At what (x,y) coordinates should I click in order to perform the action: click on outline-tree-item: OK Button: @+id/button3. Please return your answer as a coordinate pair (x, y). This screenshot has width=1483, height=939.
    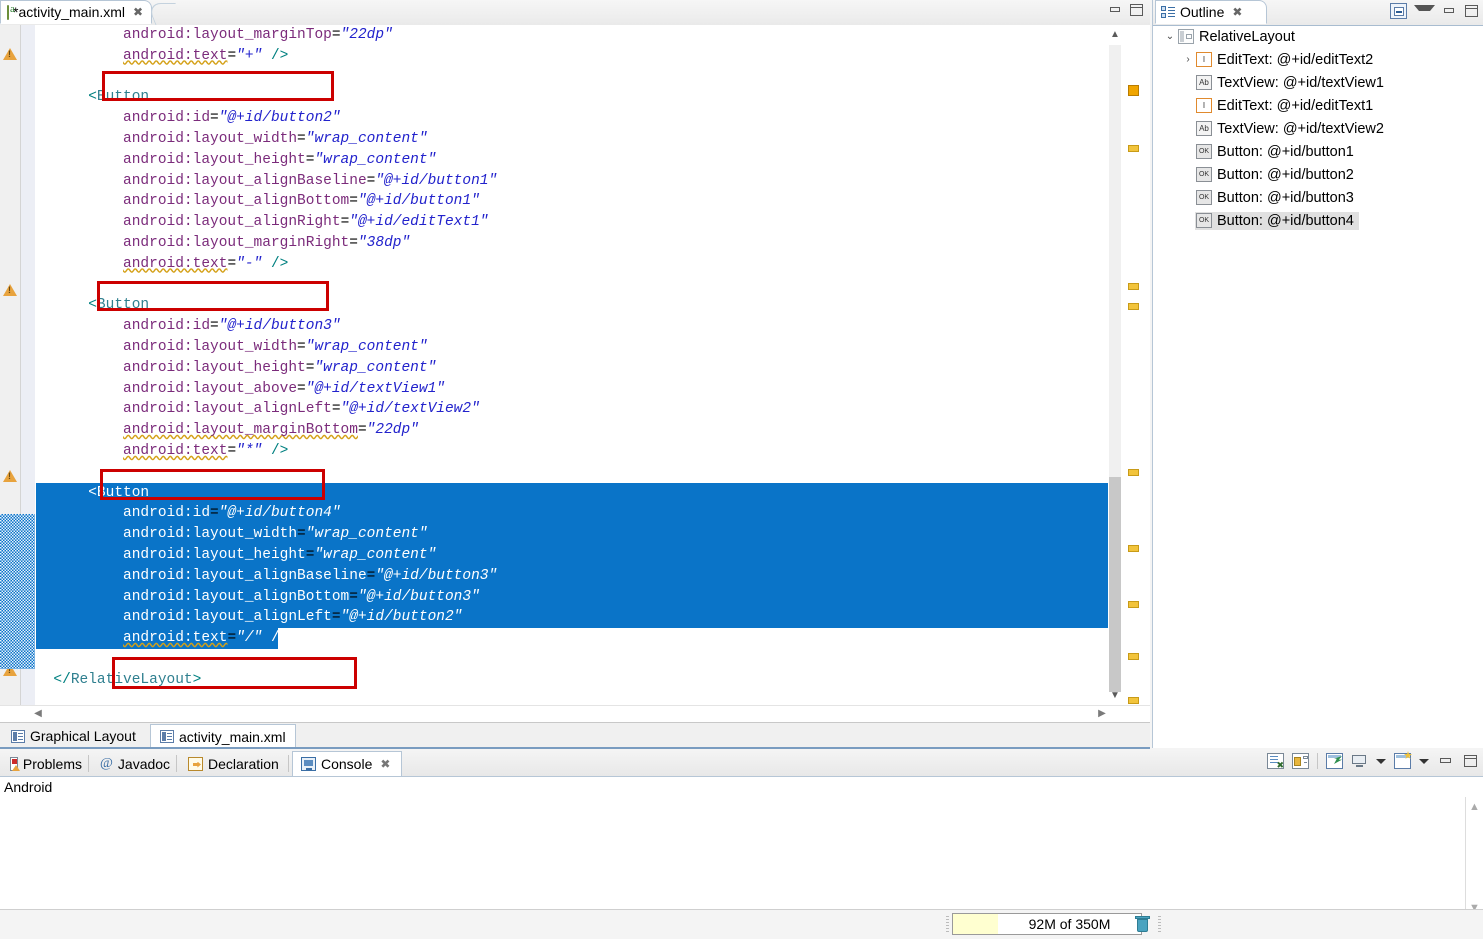
    Looking at the image, I should click on (1318, 197).